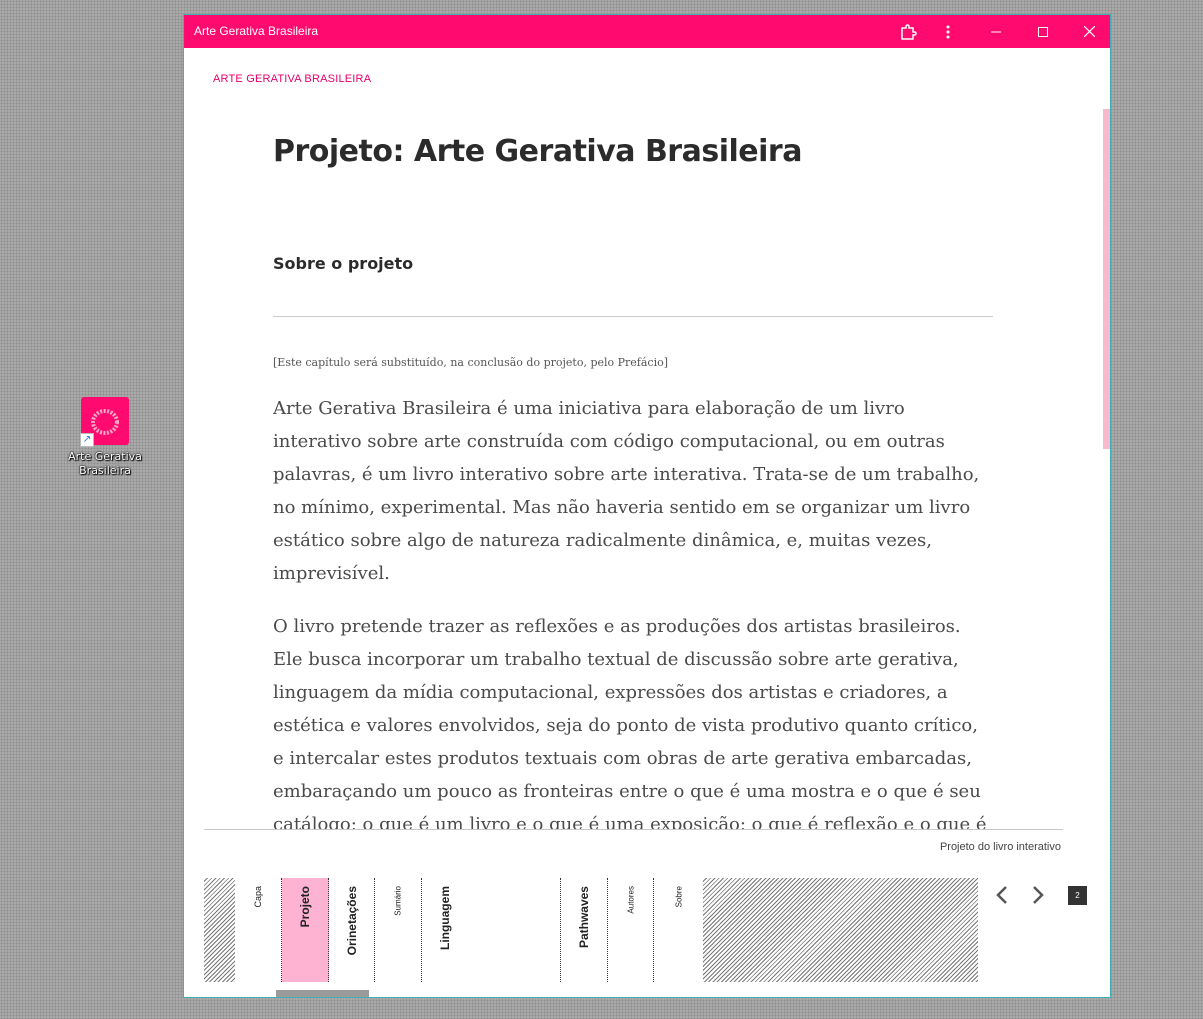  Describe the element at coordinates (1077, 895) in the screenshot. I see `page-number-badge: 2` at that location.